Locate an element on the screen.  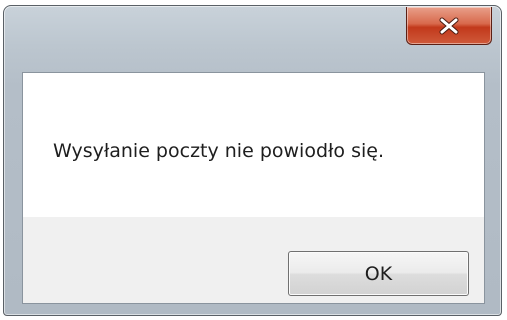
close-button is located at coordinates (449, 26).